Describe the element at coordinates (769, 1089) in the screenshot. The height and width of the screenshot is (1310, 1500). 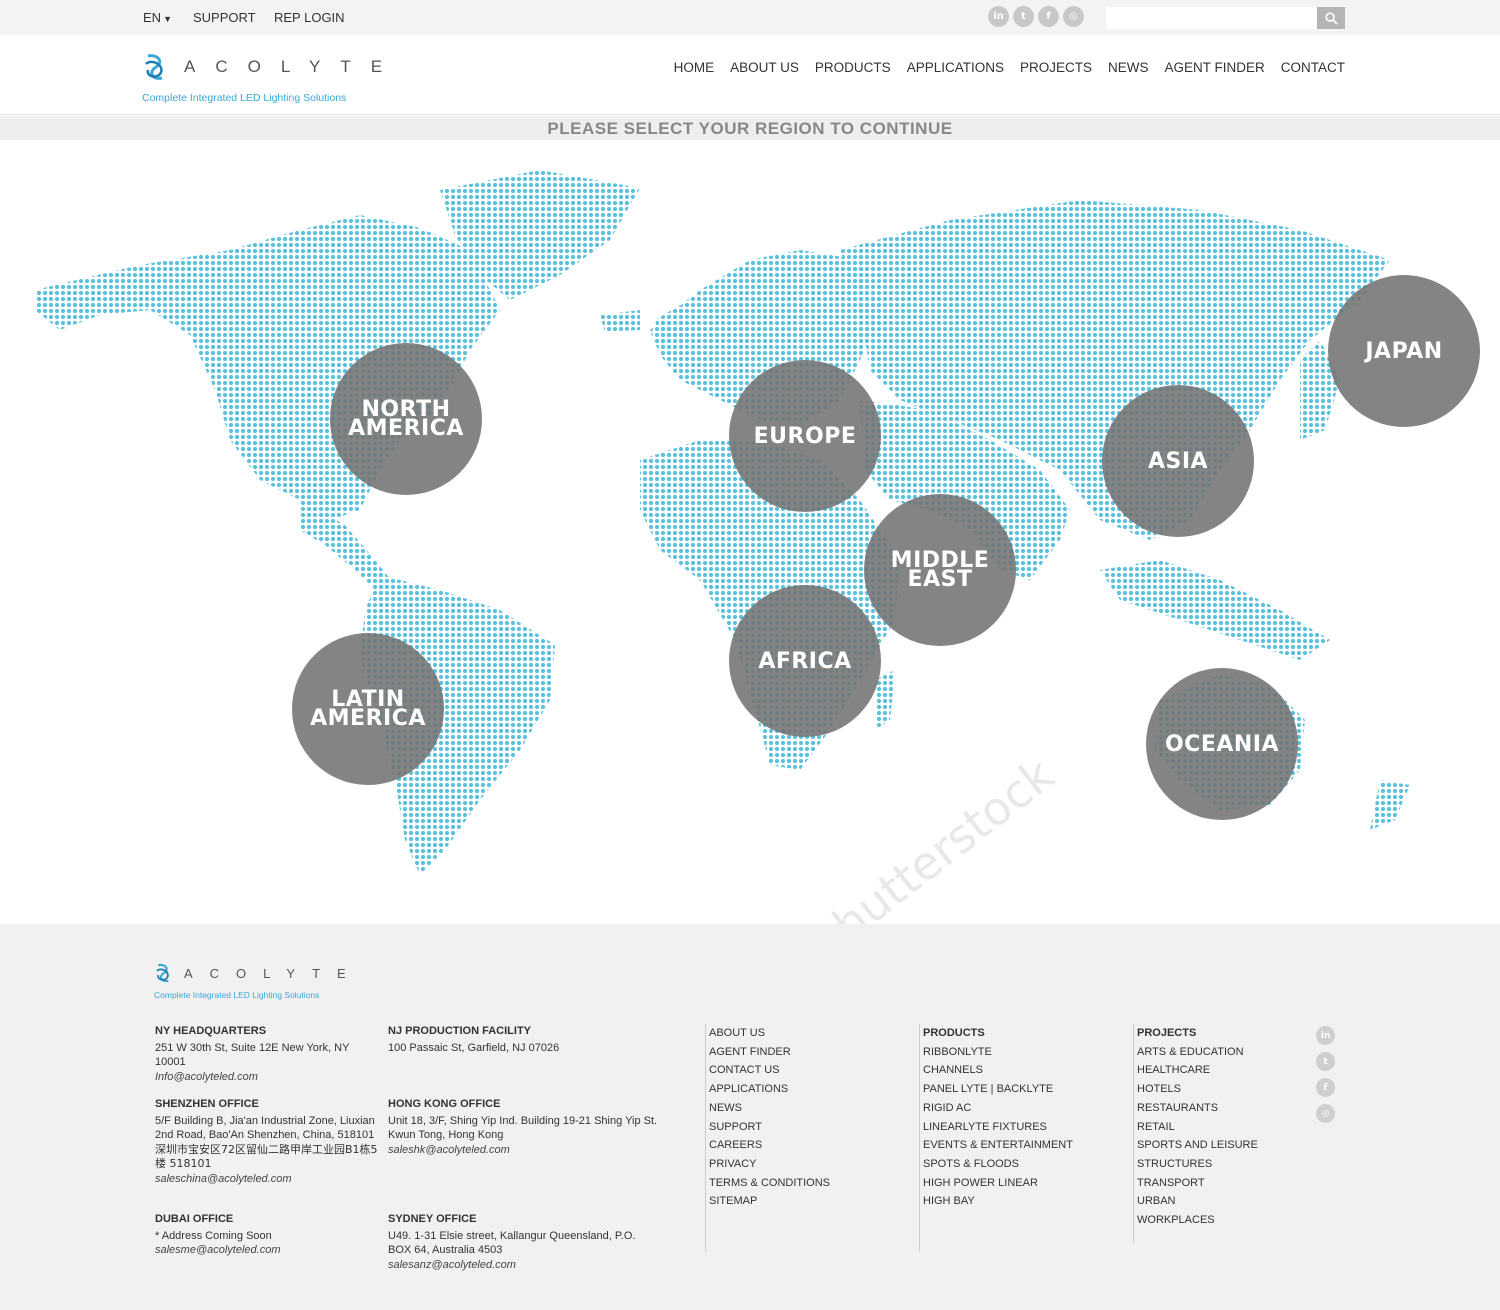
I see `footer-link: APPLICATIONS` at that location.